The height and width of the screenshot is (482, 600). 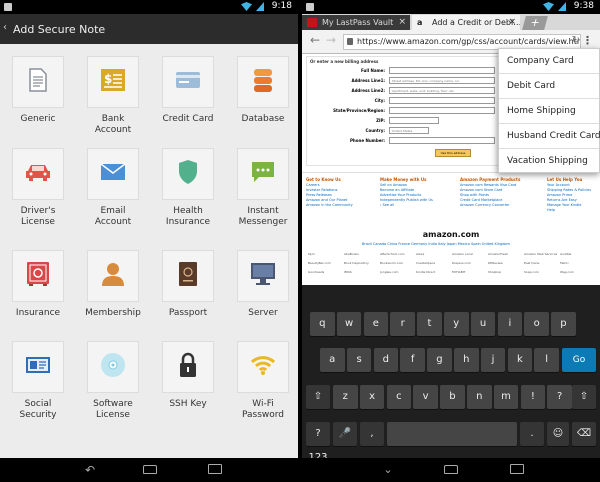 What do you see at coordinates (318, 442) in the screenshot?
I see `symbols-key: ?123` at bounding box center [318, 442].